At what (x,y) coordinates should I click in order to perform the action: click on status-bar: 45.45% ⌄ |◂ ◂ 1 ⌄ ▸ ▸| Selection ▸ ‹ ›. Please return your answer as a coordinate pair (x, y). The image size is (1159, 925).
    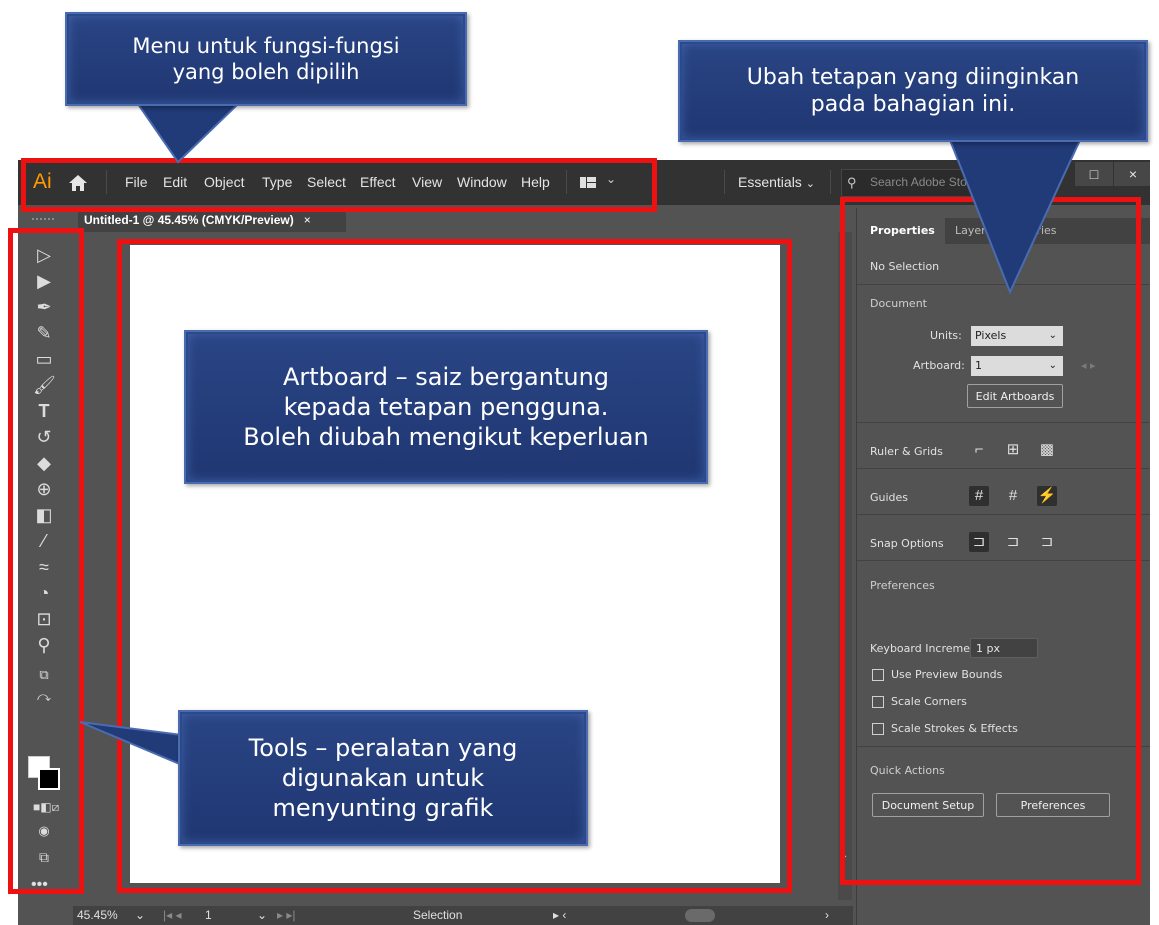
    Looking at the image, I should click on (463, 915).